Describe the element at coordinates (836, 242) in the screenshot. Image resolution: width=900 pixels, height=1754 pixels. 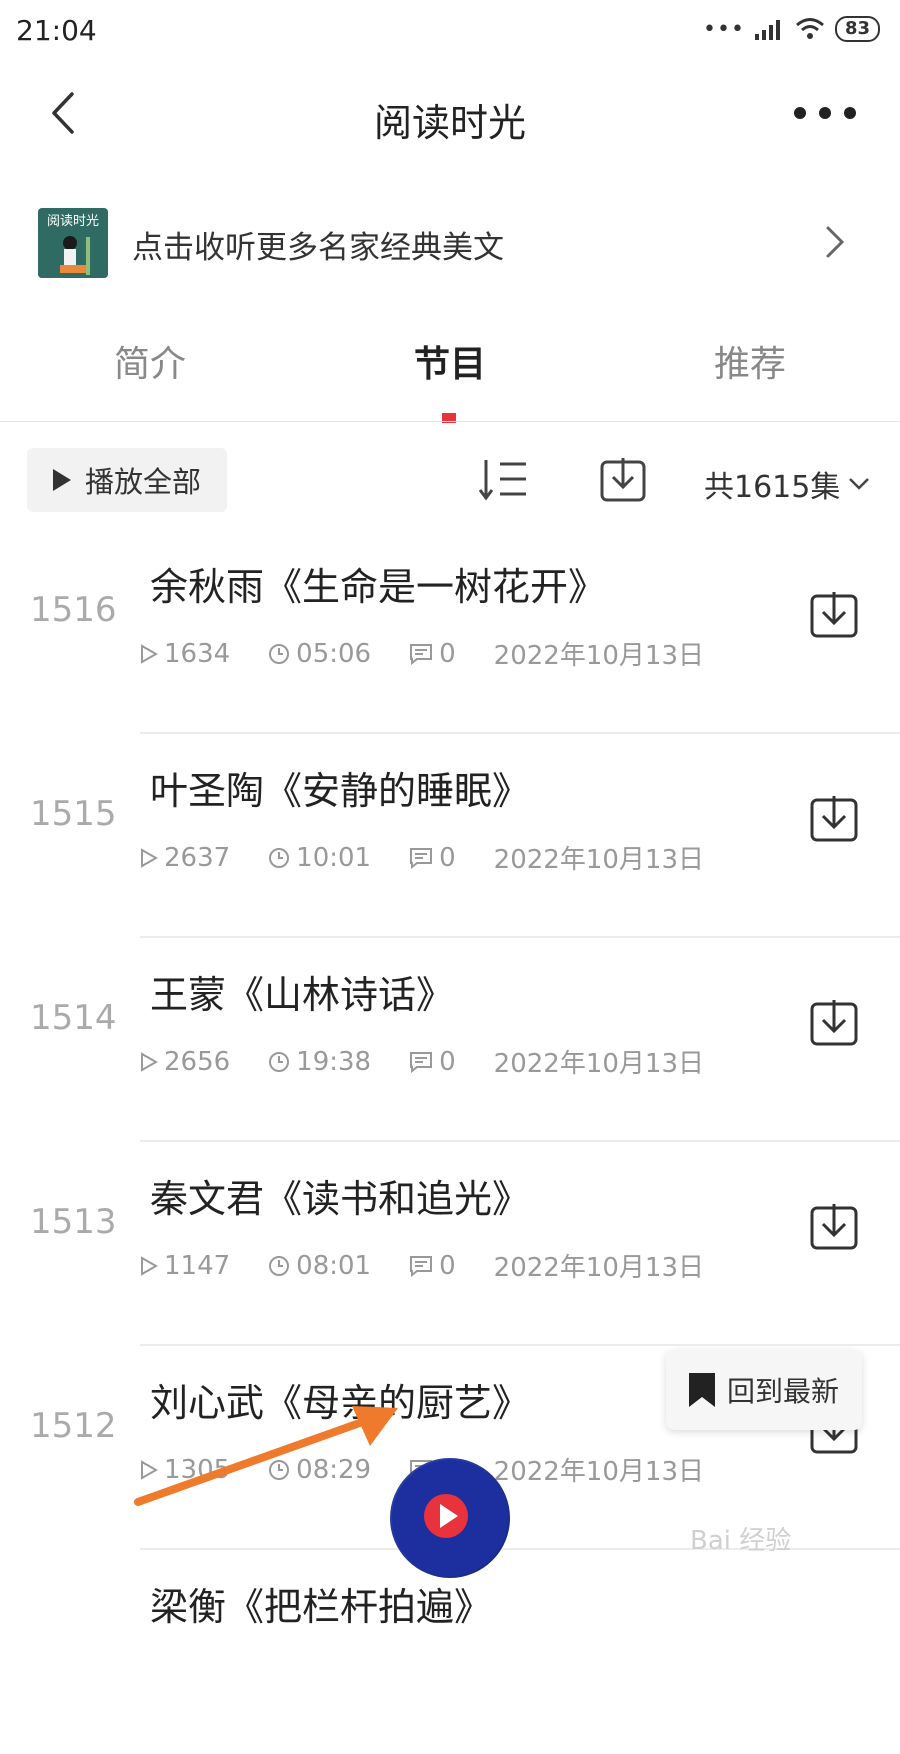
I see `chevron-right-icon` at that location.